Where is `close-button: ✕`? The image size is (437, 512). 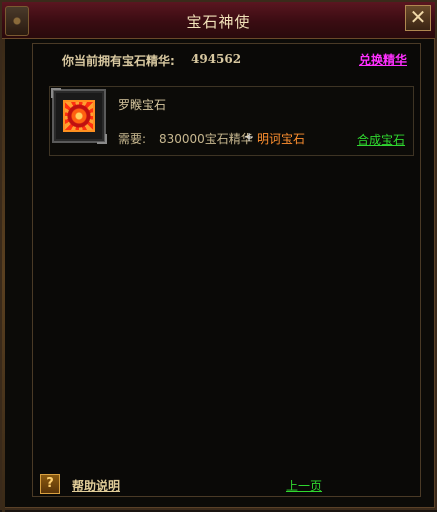 close-button: ✕ is located at coordinates (418, 18).